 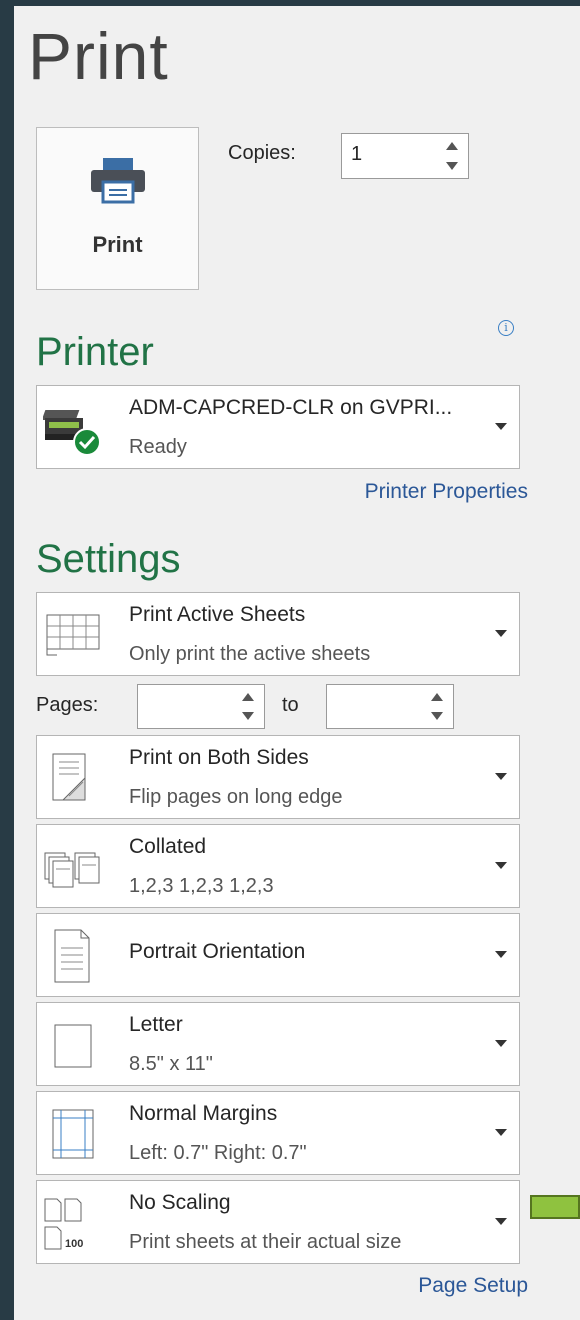 What do you see at coordinates (452, 146) in the screenshot?
I see `copies-increment-icon` at bounding box center [452, 146].